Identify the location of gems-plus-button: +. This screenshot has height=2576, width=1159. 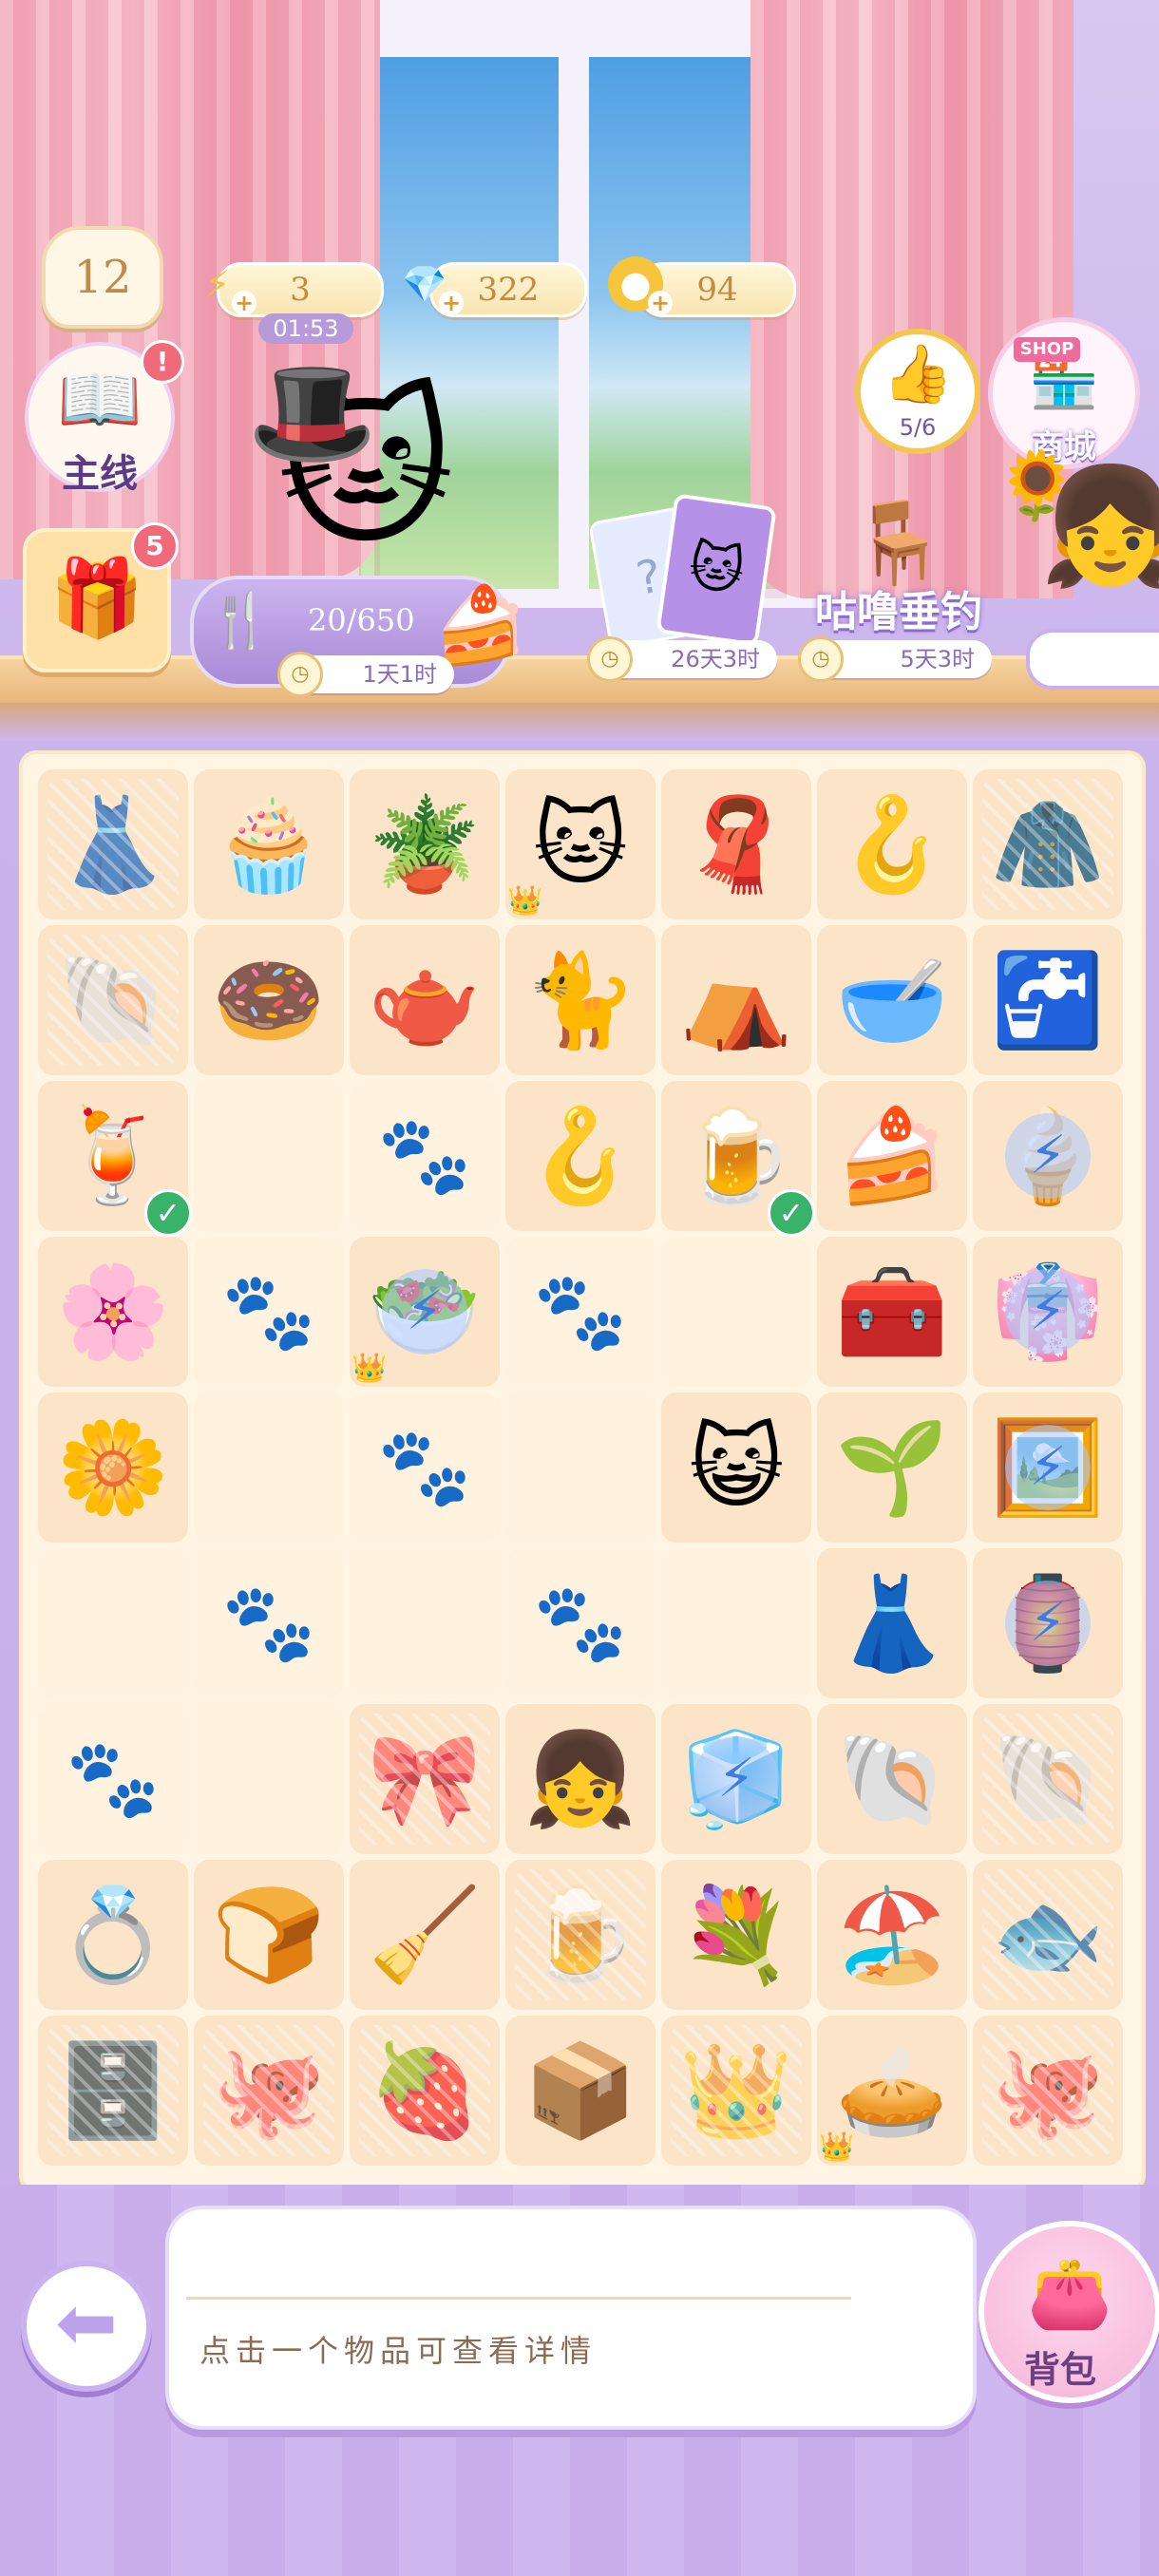
(451, 303).